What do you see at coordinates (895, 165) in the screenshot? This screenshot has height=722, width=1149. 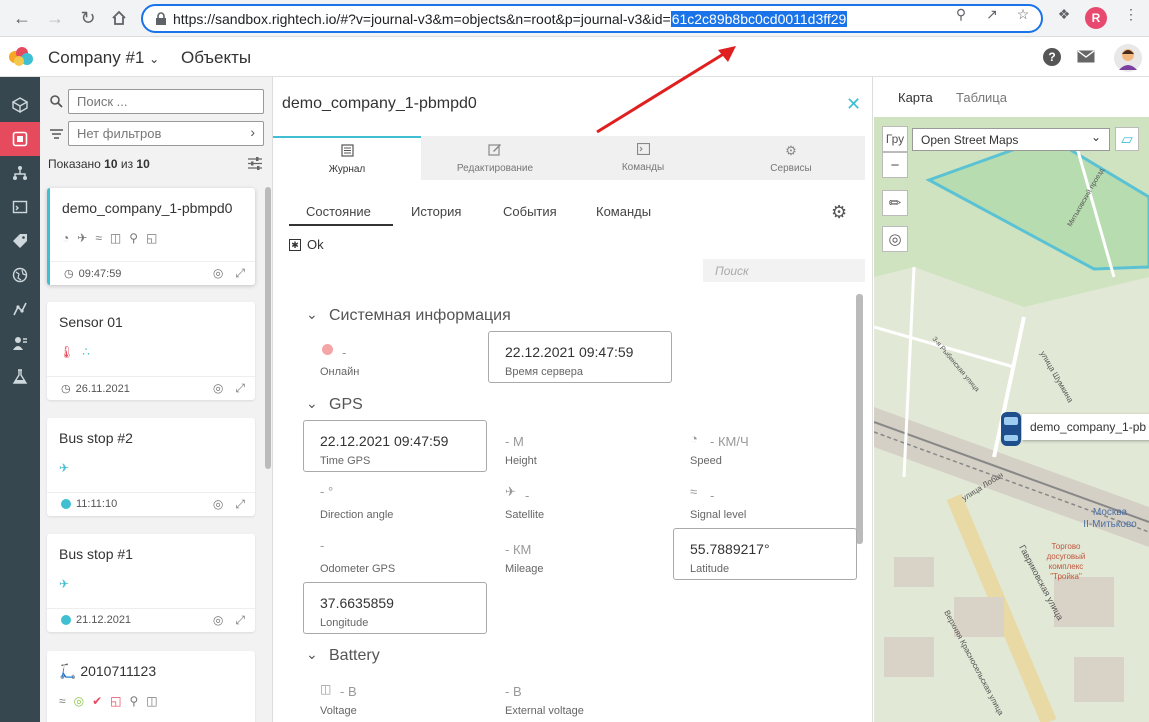 I see `zoom-out-button: −` at bounding box center [895, 165].